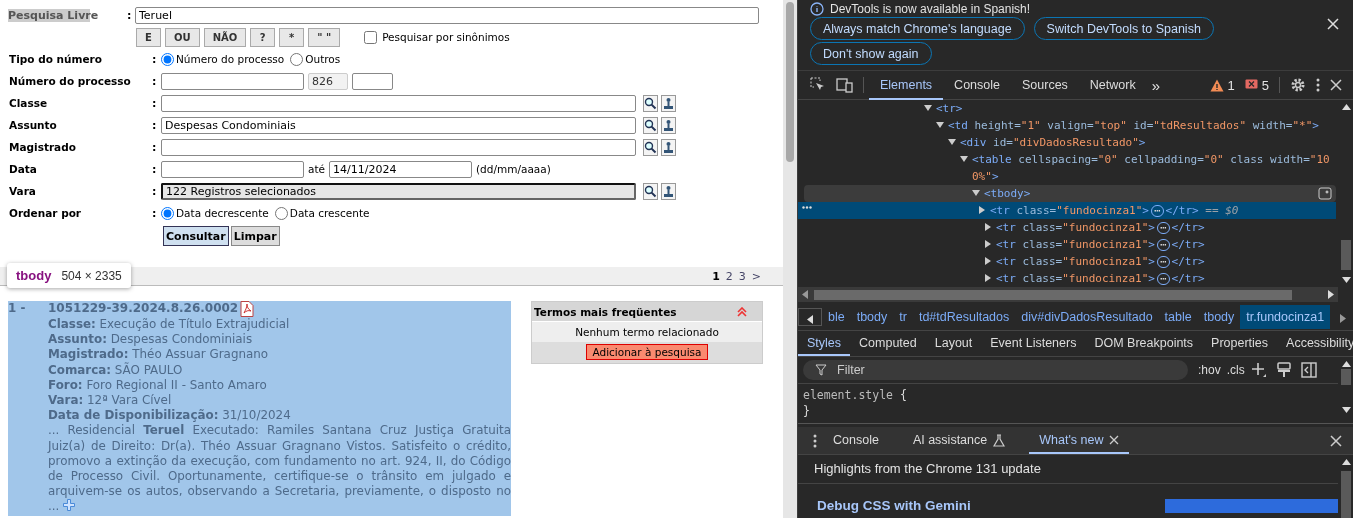 This screenshot has height=518, width=1353. Describe the element at coordinates (1144, 343) in the screenshot. I see `styles-tab: DOM Breakpoints` at that location.